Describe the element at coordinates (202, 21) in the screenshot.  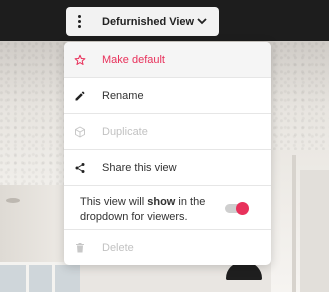
I see `chevron-down-icon` at that location.